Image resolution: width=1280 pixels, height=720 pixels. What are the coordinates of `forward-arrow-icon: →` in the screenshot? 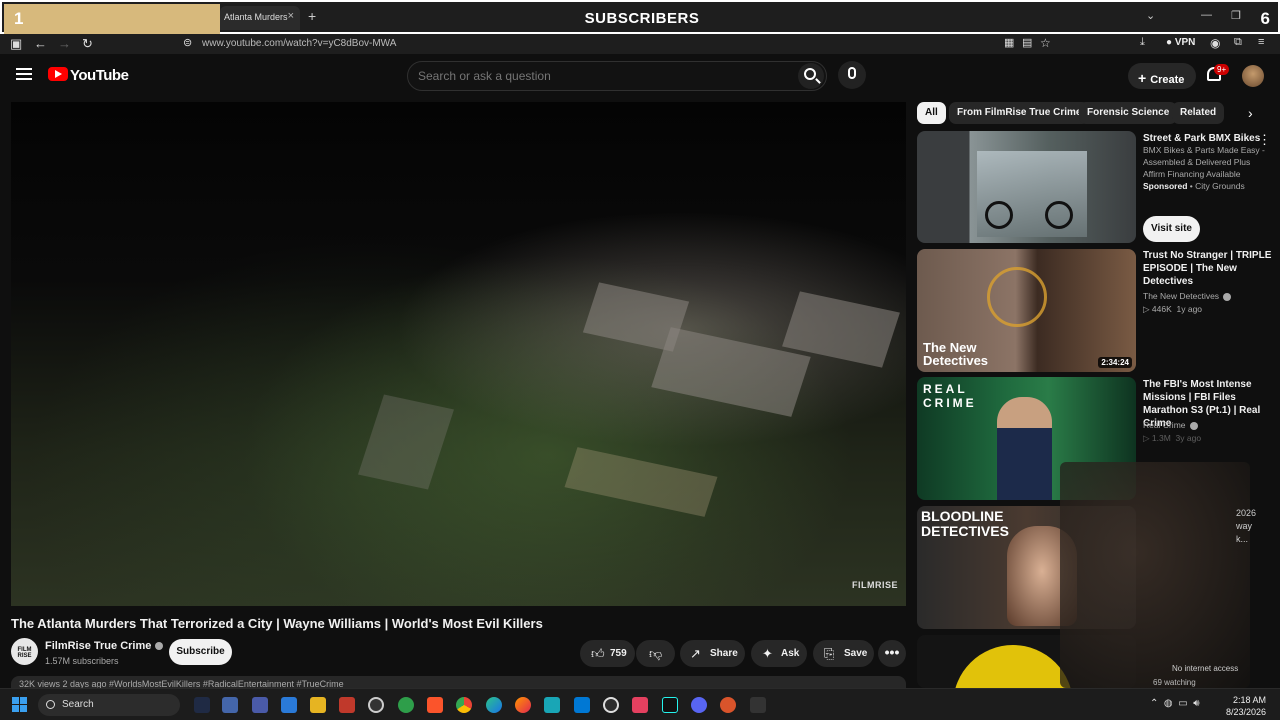 It's located at (64, 43).